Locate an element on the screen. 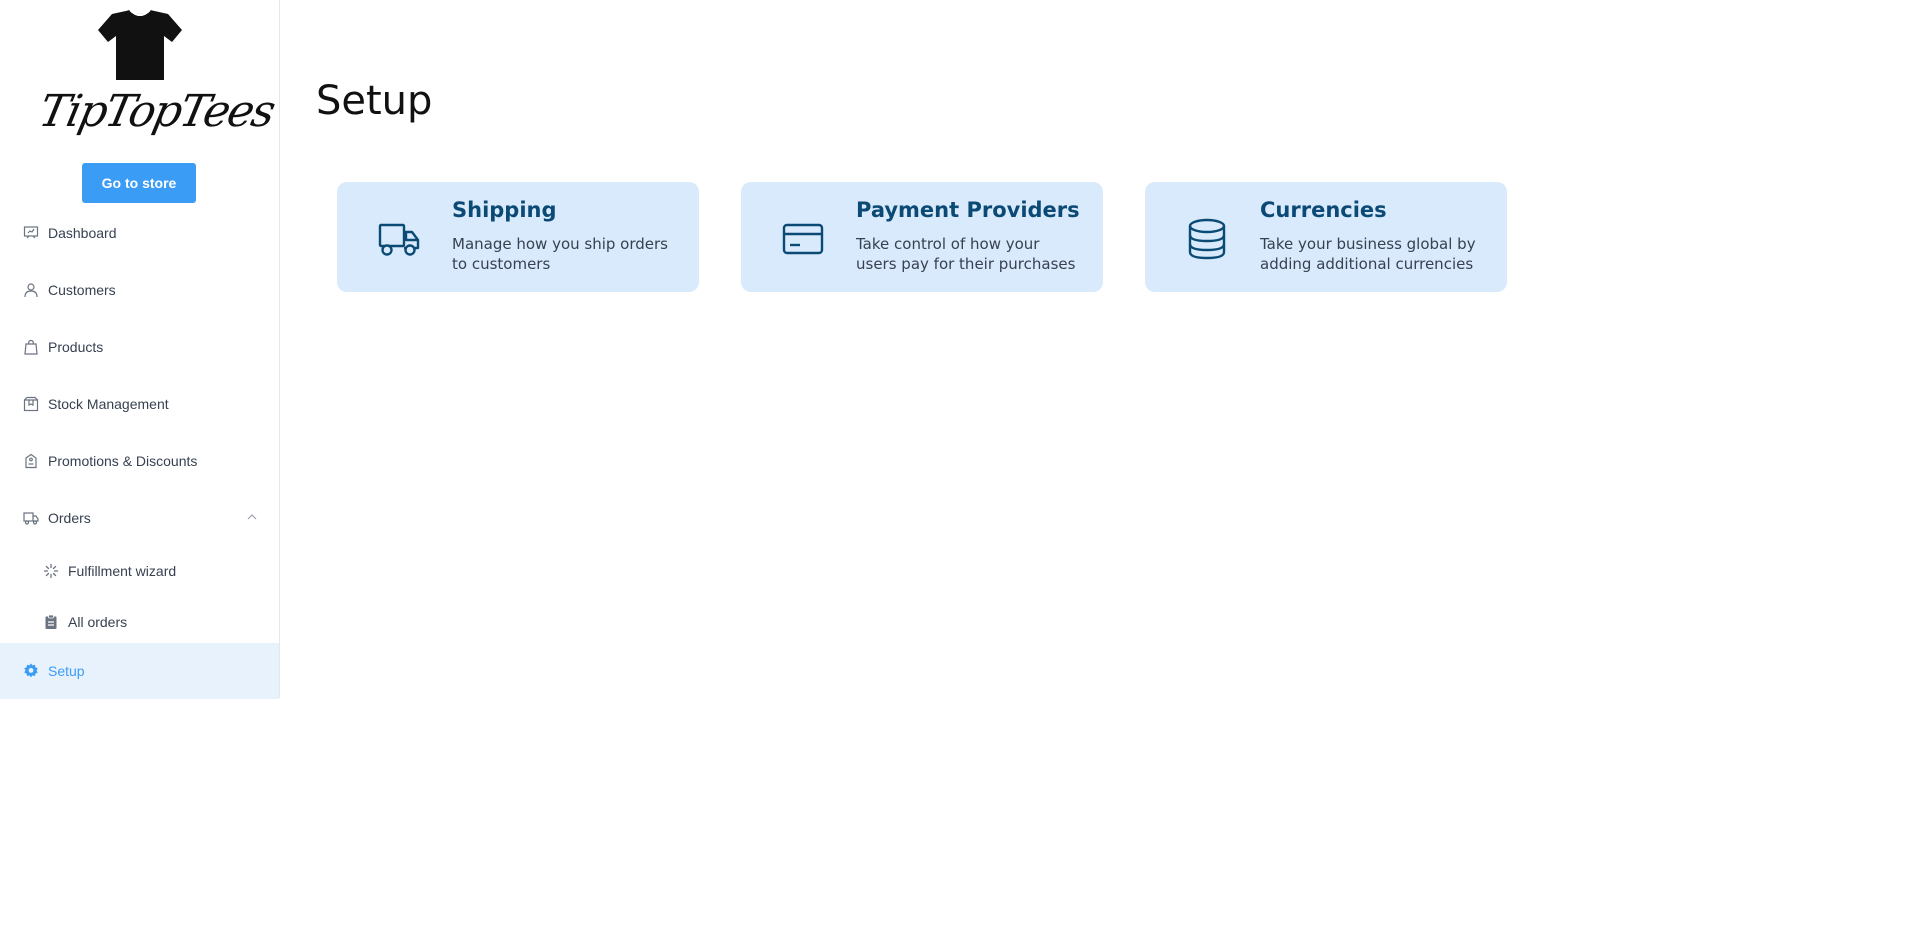 Image resolution: width=1911 pixels, height=926 pixels. brand-logo: TipTopTees is located at coordinates (156, 80).